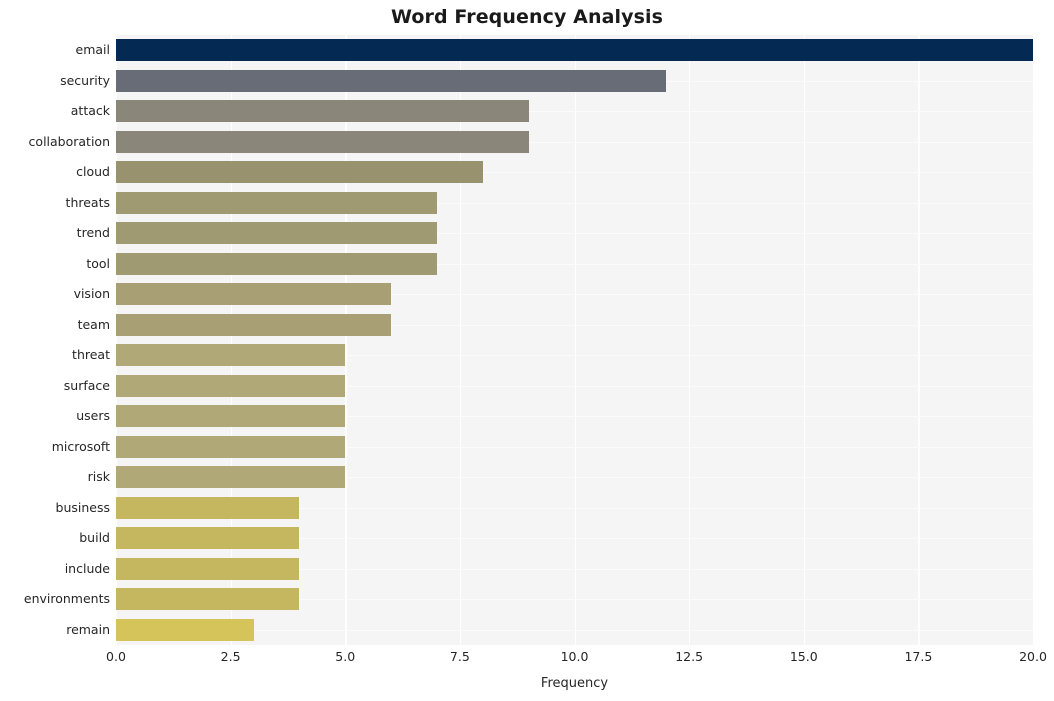 The width and height of the screenshot is (1054, 701). Describe the element at coordinates (85, 80) in the screenshot. I see `y-axis-label-security: security` at that location.